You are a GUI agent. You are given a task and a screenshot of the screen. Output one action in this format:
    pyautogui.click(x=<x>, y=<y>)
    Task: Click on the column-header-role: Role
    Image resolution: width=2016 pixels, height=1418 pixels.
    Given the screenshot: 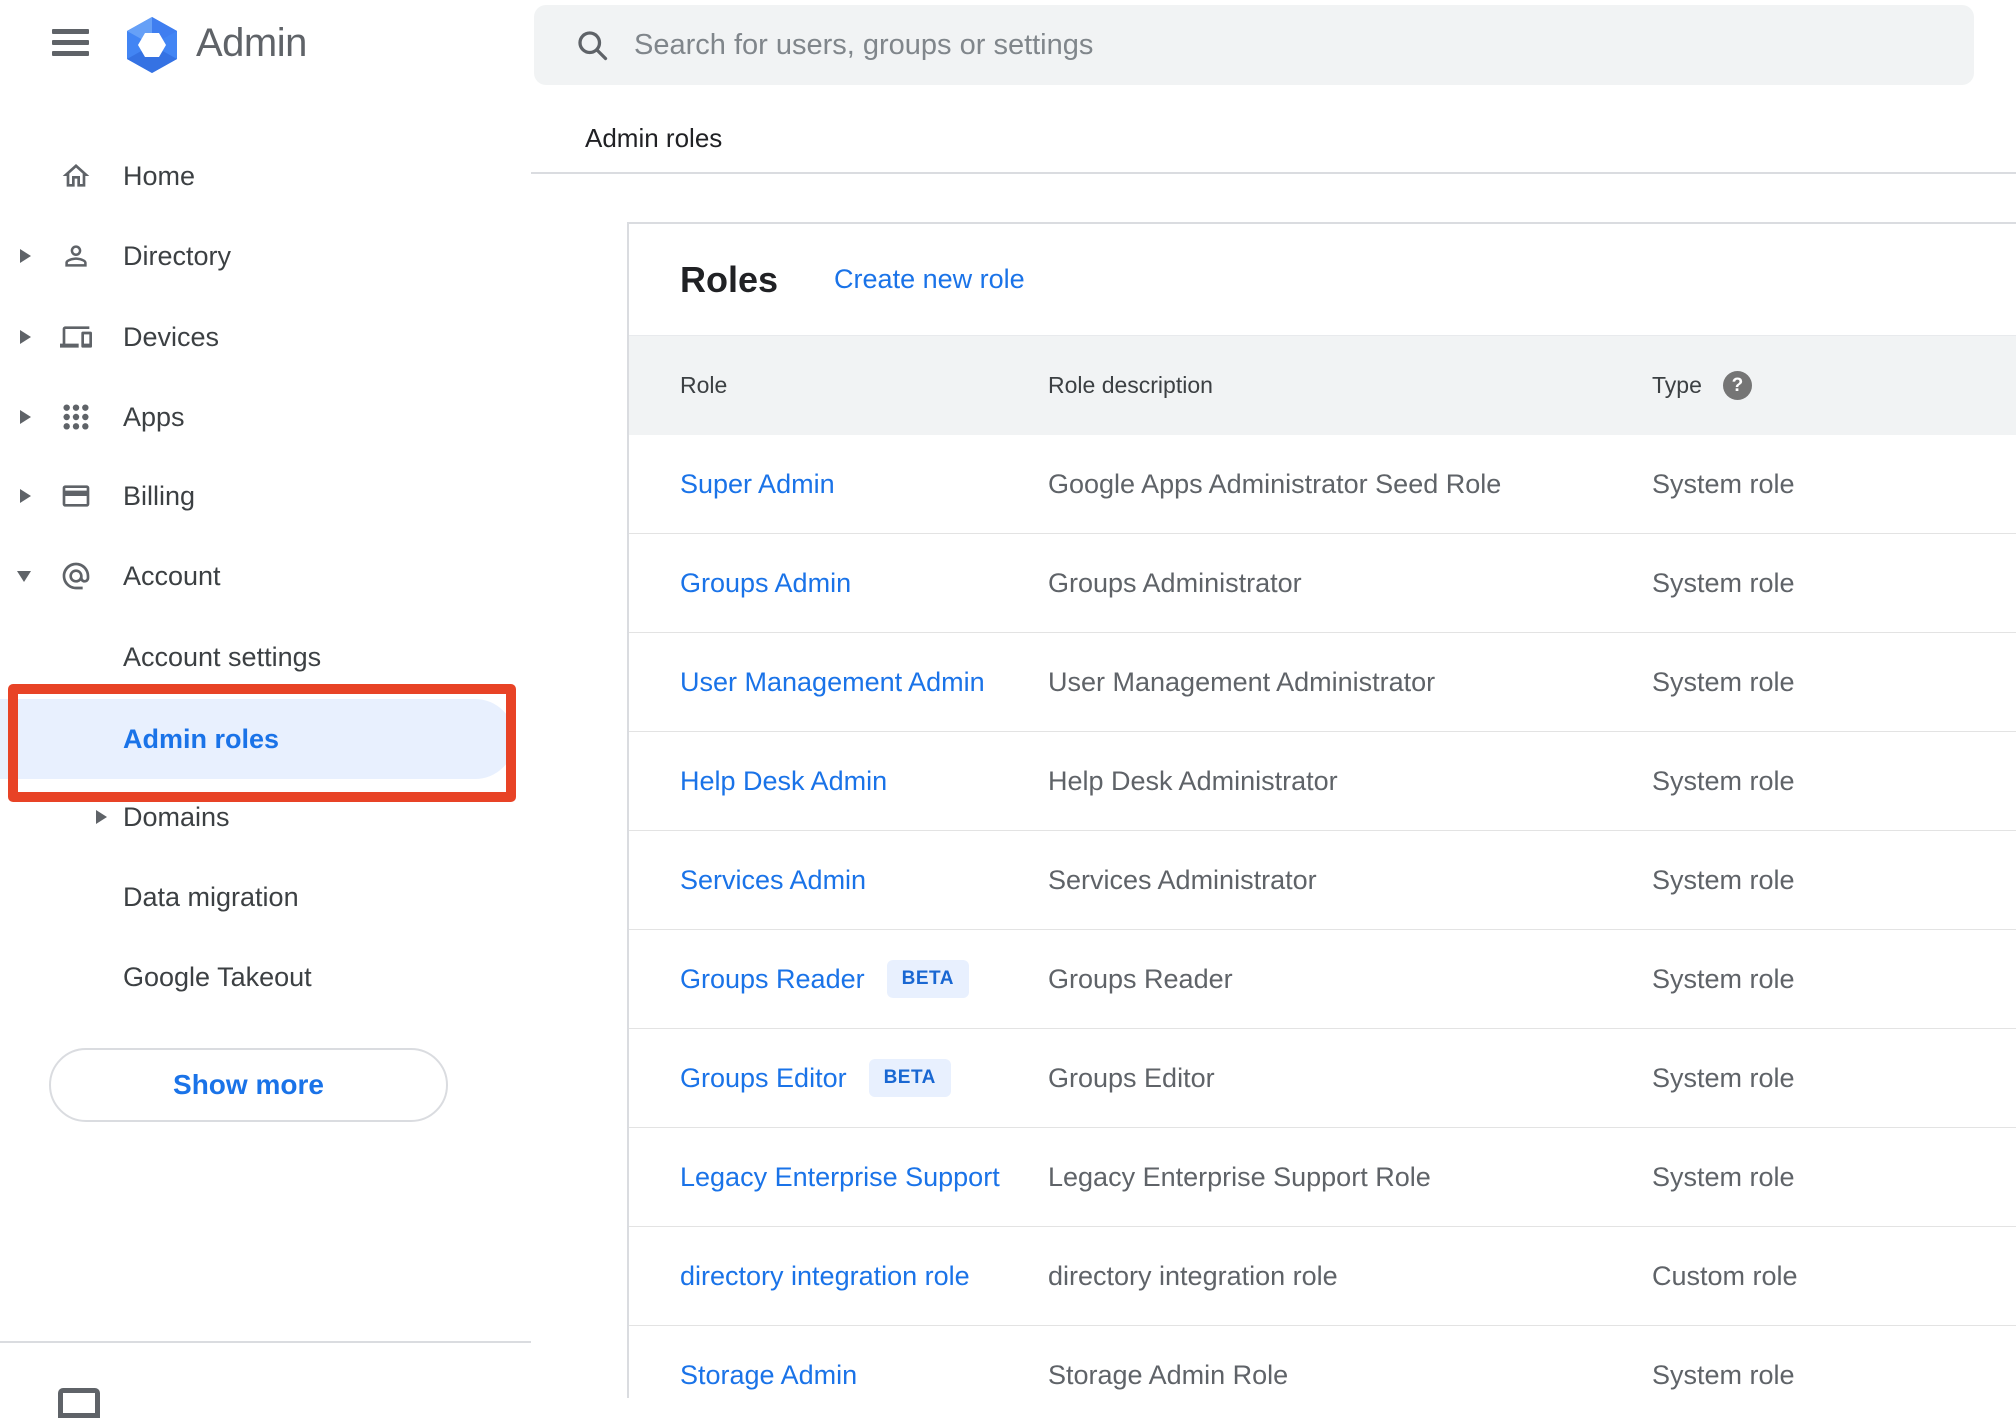 What is the action you would take?
    pyautogui.click(x=704, y=385)
    